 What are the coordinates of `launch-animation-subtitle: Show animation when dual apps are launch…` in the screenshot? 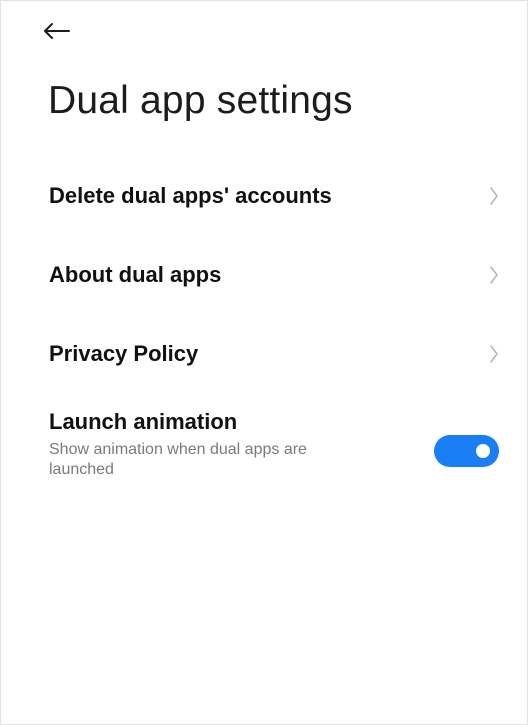 It's located at (178, 459).